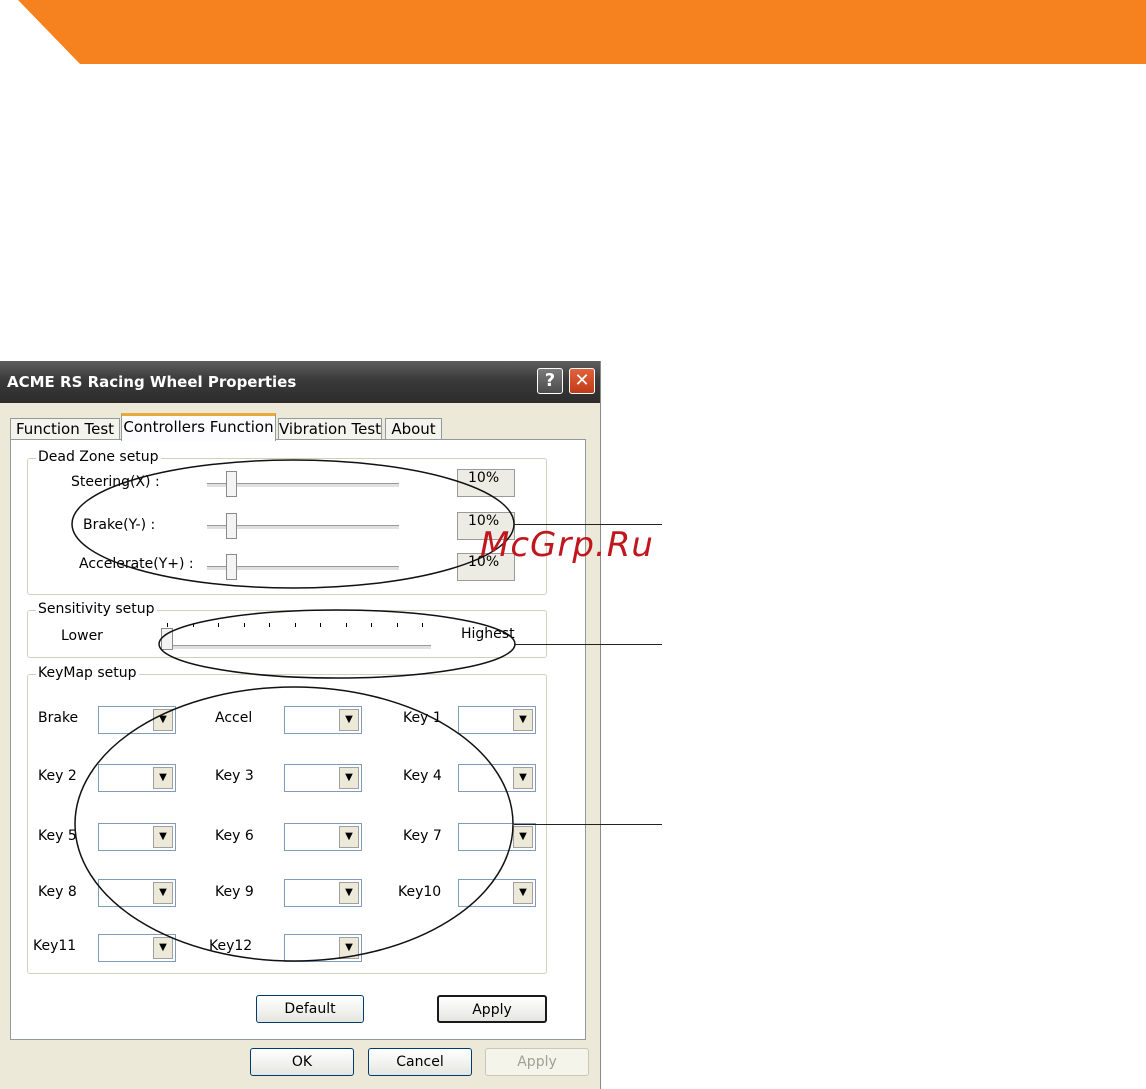  I want to click on steering-value: 10%, so click(486, 483).